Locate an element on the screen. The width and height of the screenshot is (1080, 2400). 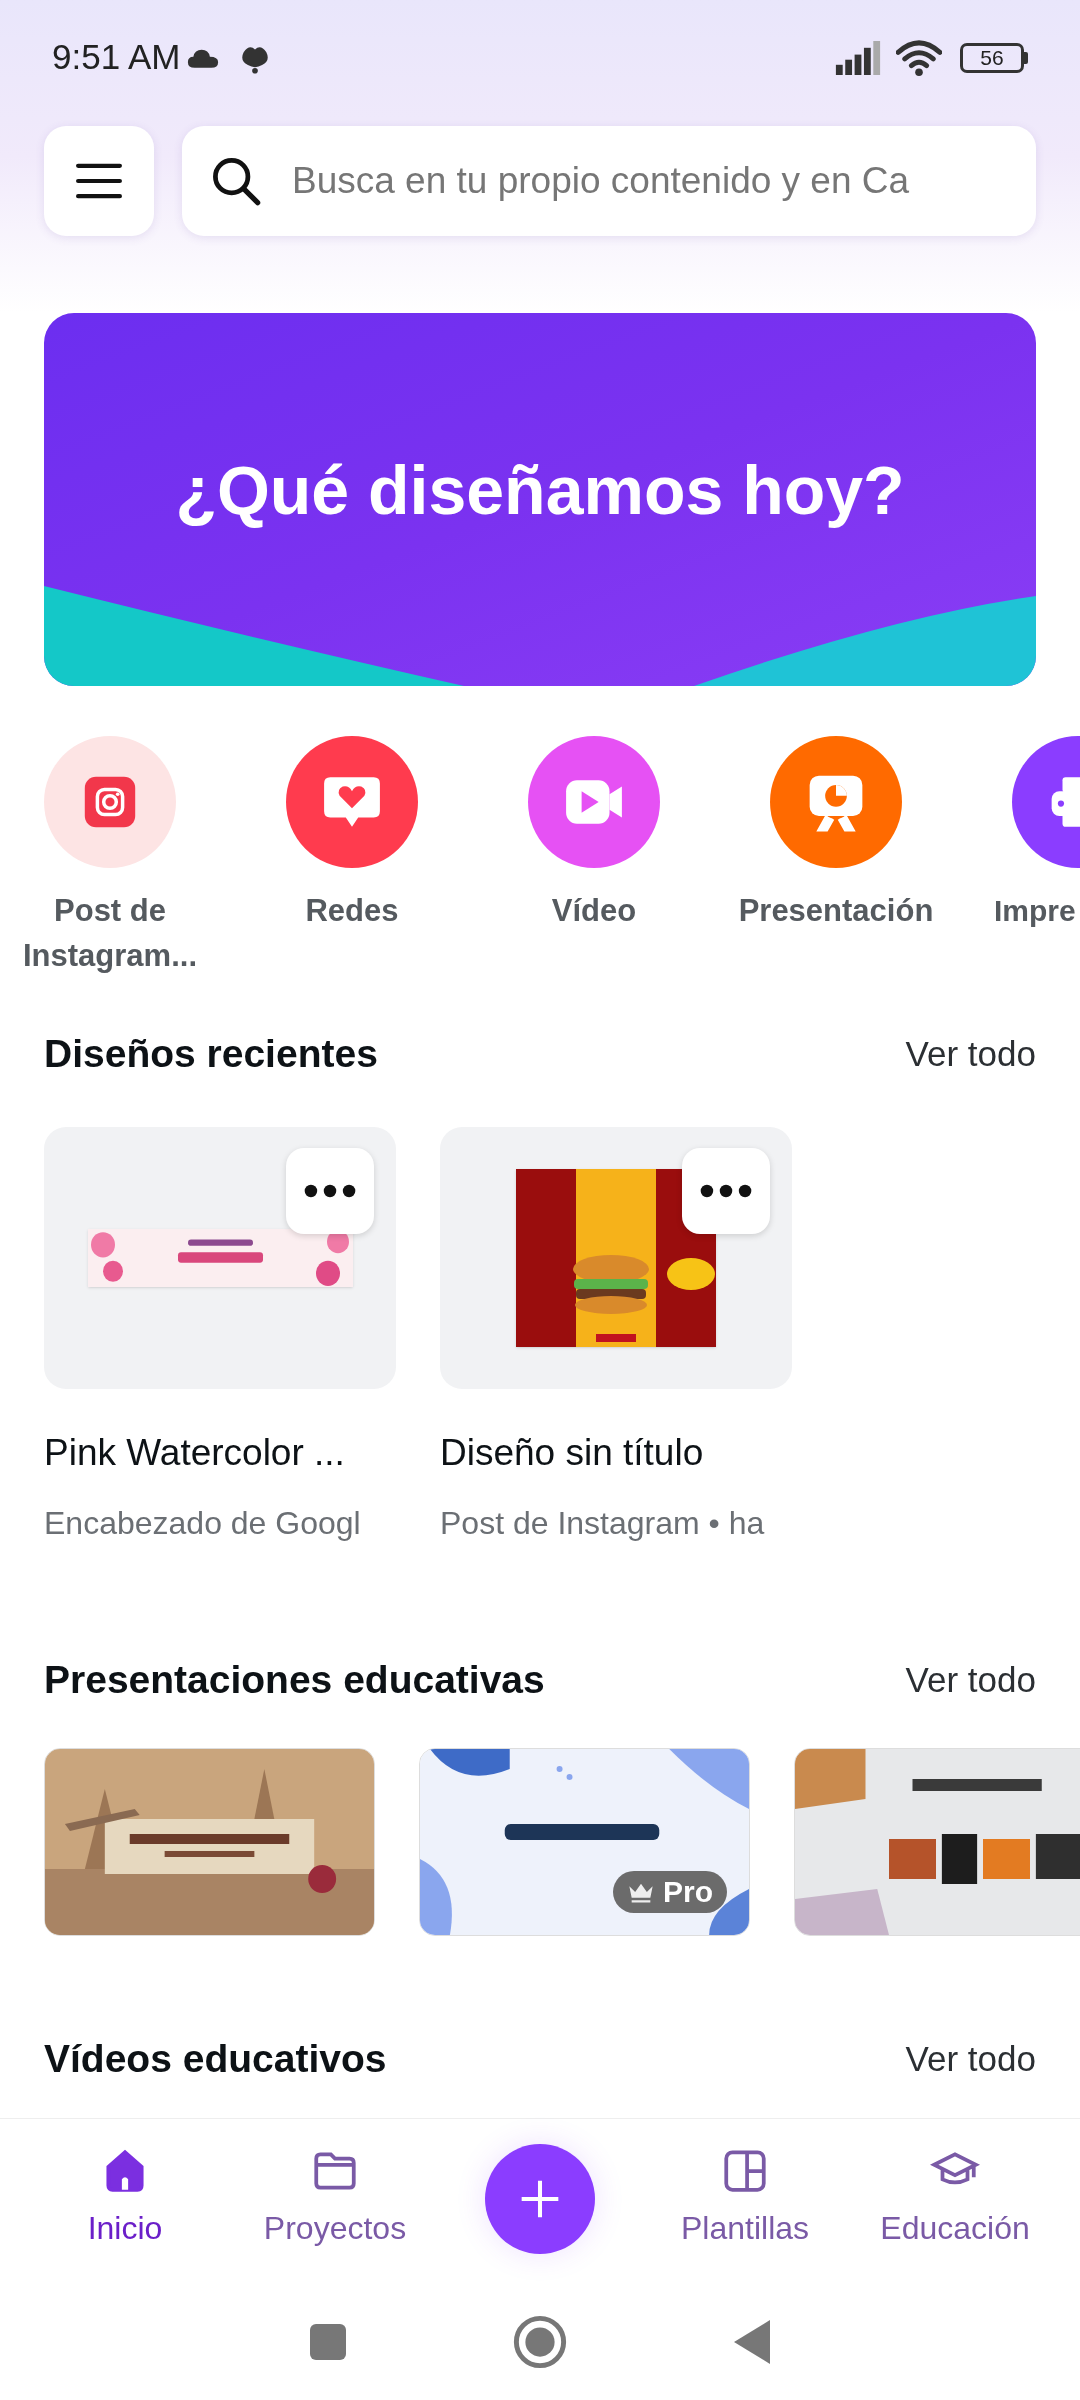
section-title: Presentaciones educativas is located at coordinates (294, 1679).